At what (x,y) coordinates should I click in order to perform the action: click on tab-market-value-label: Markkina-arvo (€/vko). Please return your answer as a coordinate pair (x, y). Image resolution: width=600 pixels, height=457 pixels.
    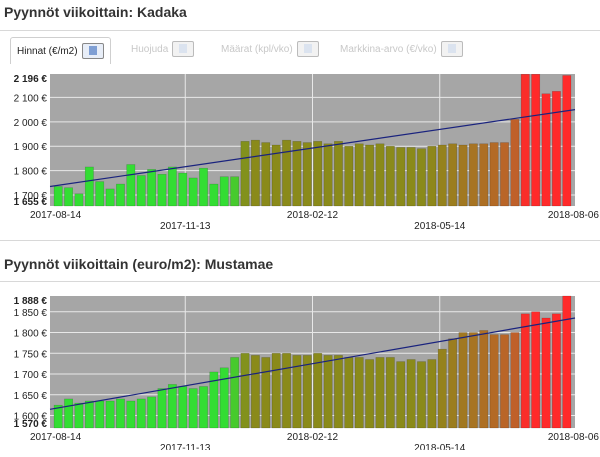
    Looking at the image, I should click on (388, 49).